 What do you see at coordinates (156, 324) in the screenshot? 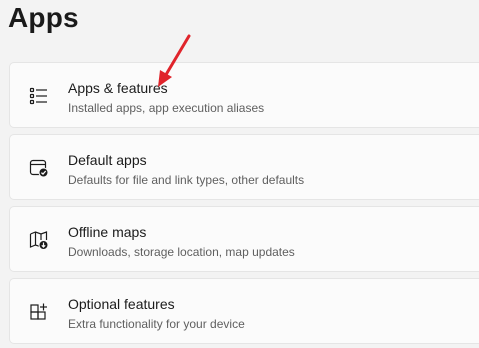
I see `item-subtitle: Extra functionality for your device` at bounding box center [156, 324].